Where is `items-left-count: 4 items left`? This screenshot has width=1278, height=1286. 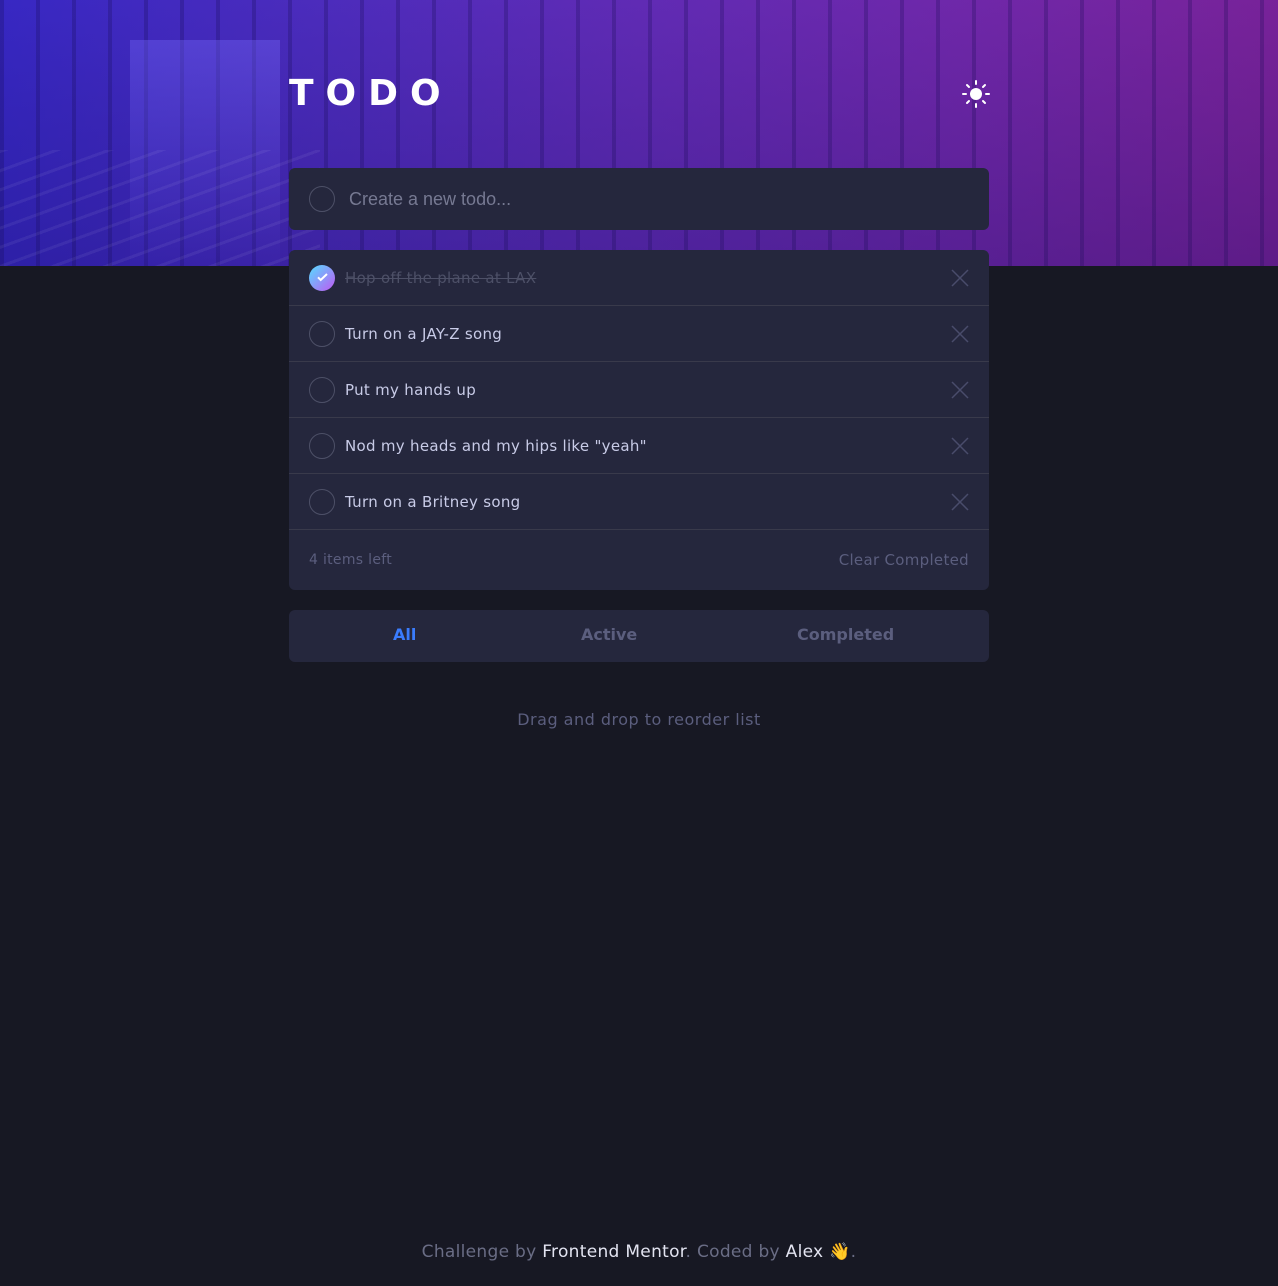 items-left-count: 4 items left is located at coordinates (351, 560).